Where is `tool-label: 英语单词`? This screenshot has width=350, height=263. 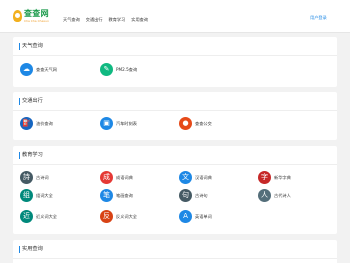 tool-label: 英语单词 is located at coordinates (203, 216).